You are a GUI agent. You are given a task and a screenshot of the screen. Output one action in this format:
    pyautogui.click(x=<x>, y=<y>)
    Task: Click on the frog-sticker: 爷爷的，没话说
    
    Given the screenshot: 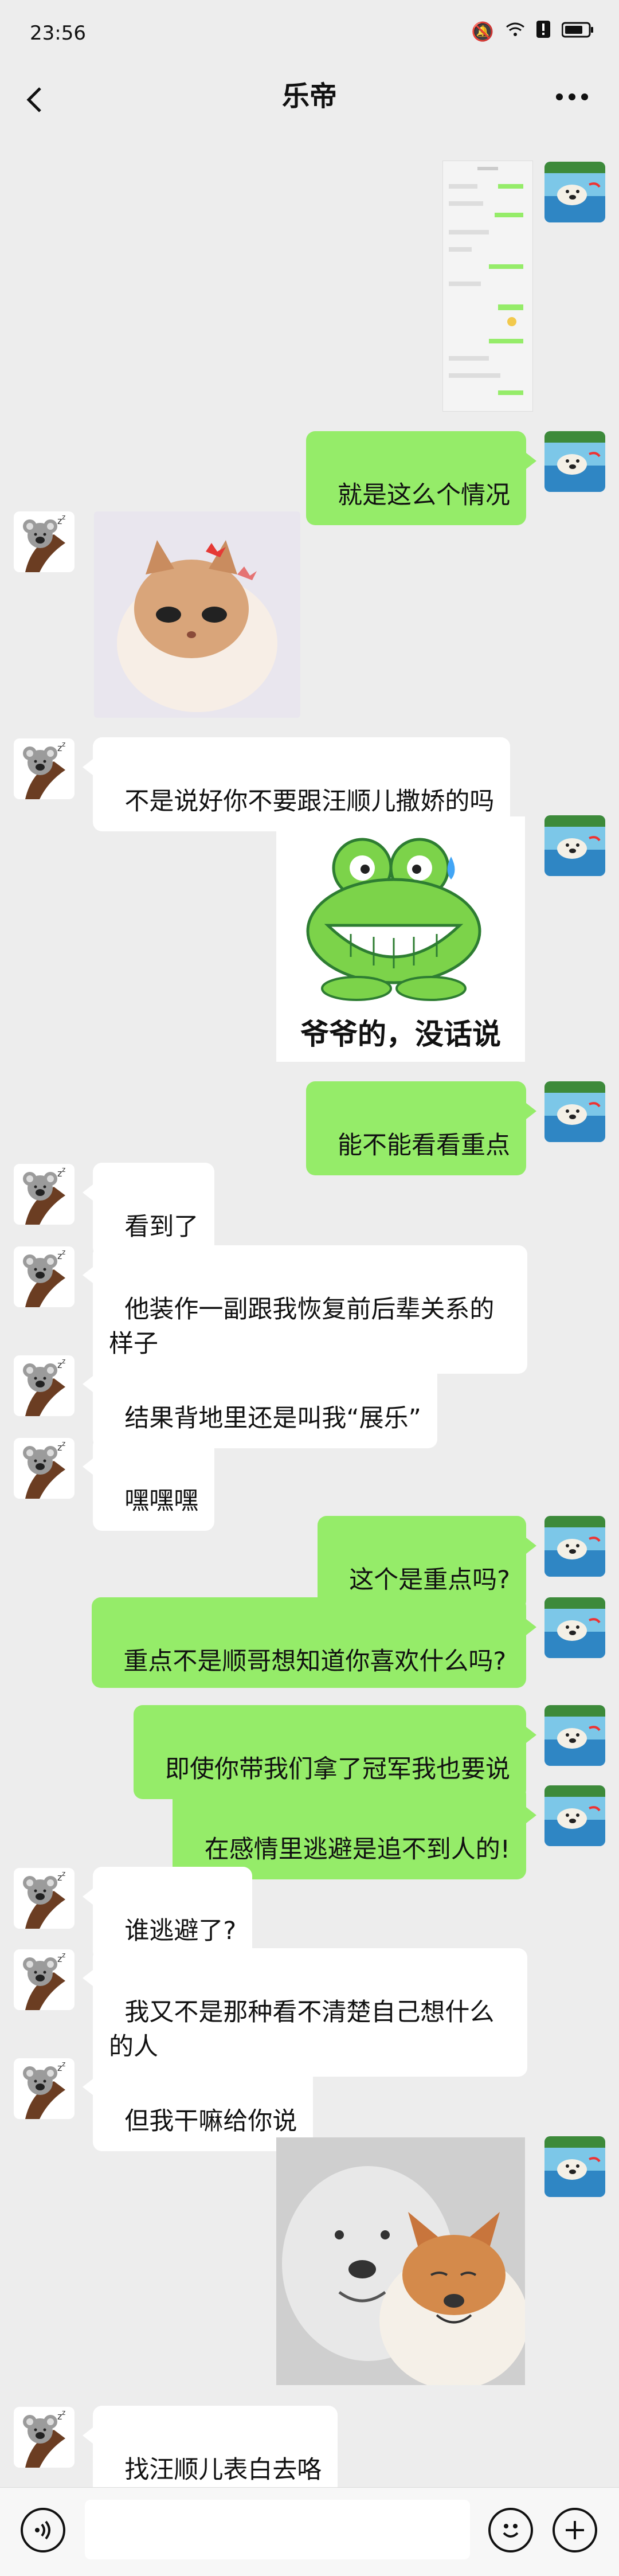 What is the action you would take?
    pyautogui.click(x=400, y=939)
    